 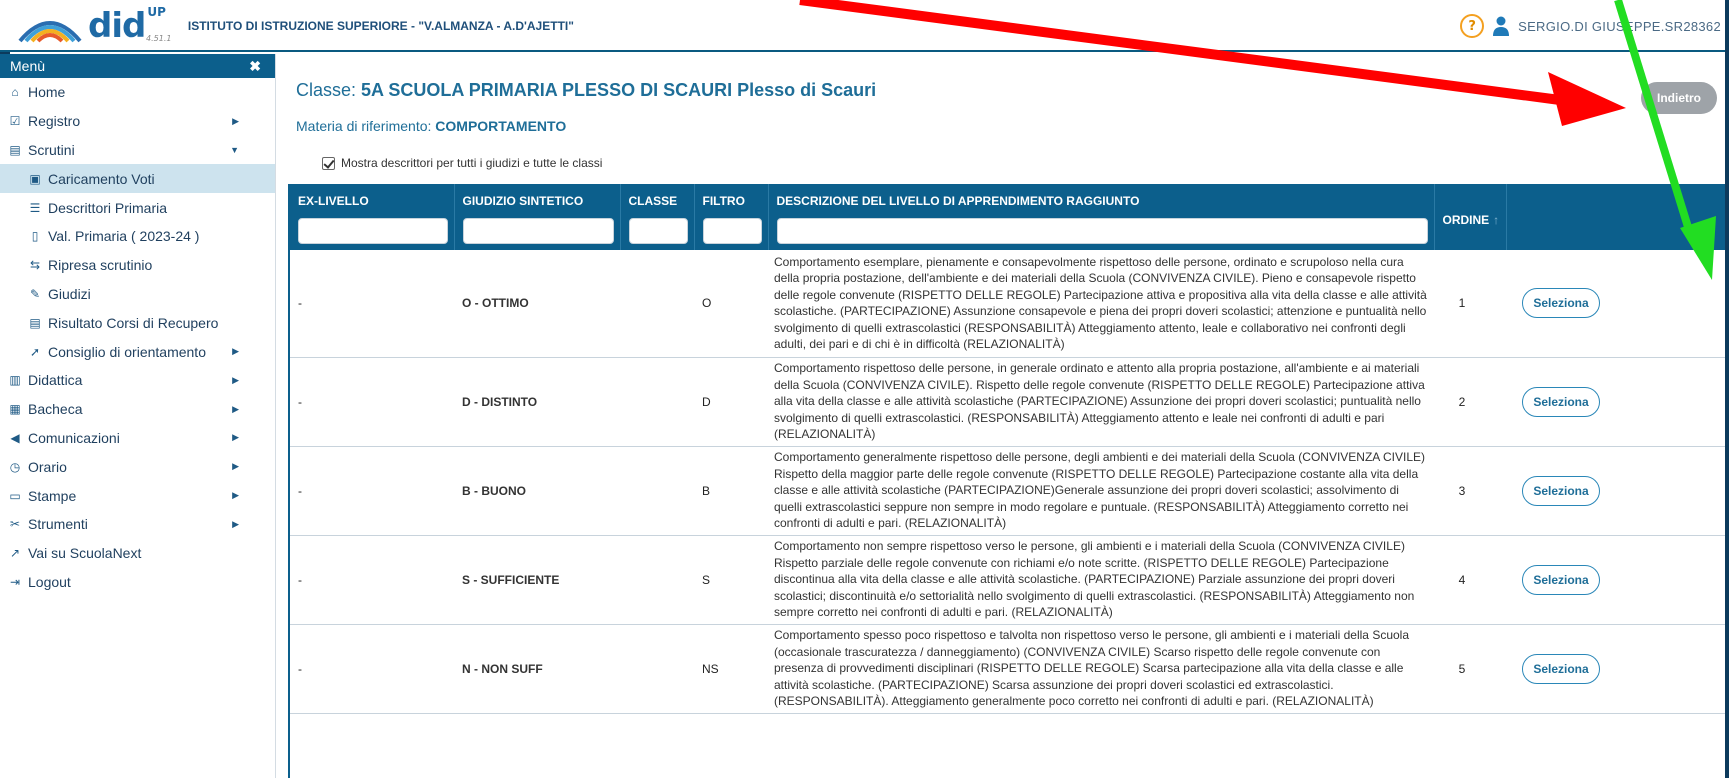 I want to click on back-button: Indietro, so click(x=1679, y=98).